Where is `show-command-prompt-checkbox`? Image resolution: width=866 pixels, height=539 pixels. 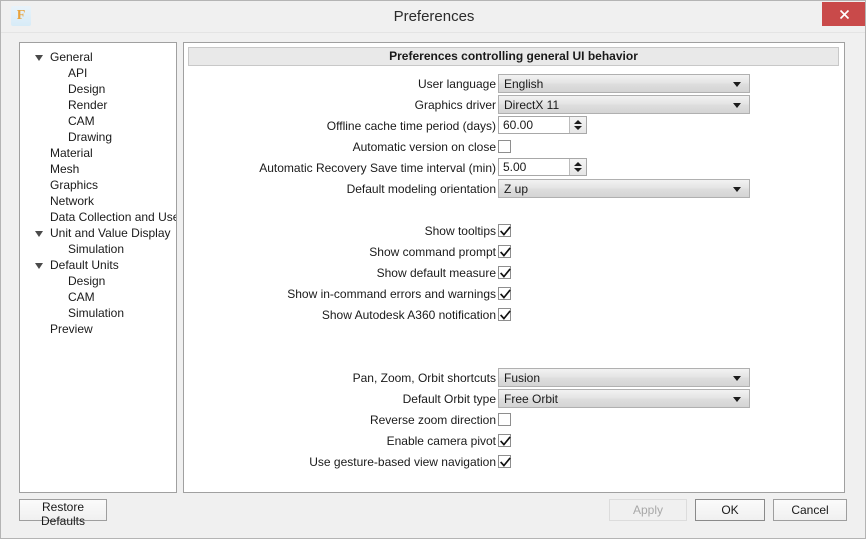 show-command-prompt-checkbox is located at coordinates (504, 251).